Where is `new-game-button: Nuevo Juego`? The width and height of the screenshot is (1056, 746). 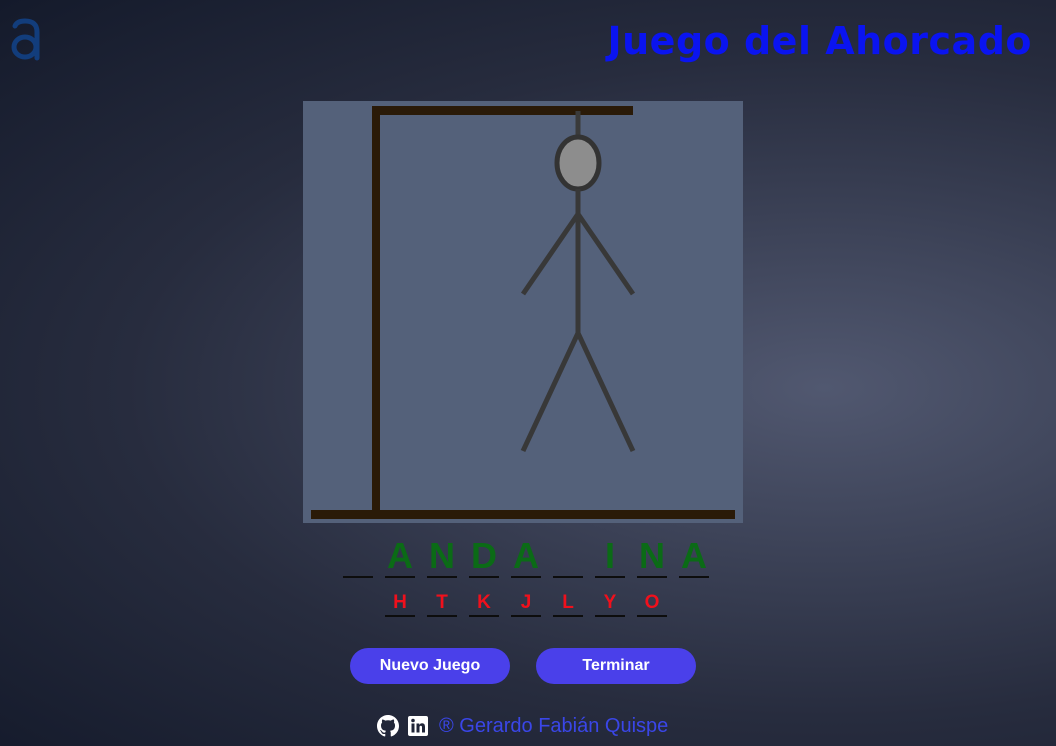 new-game-button: Nuevo Juego is located at coordinates (430, 666).